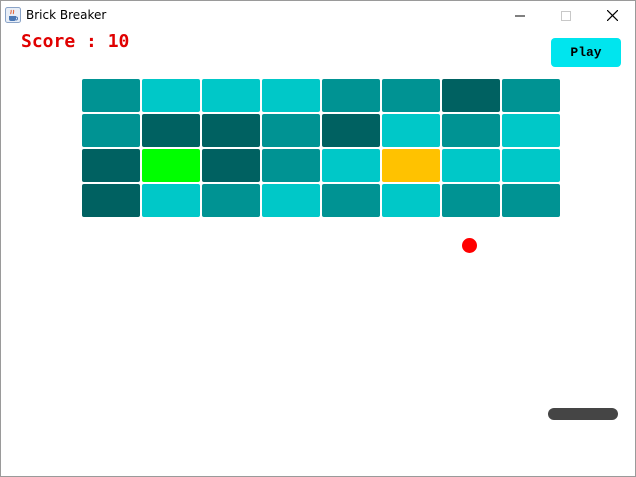 The image size is (636, 477). I want to click on play-button: Play, so click(586, 52).